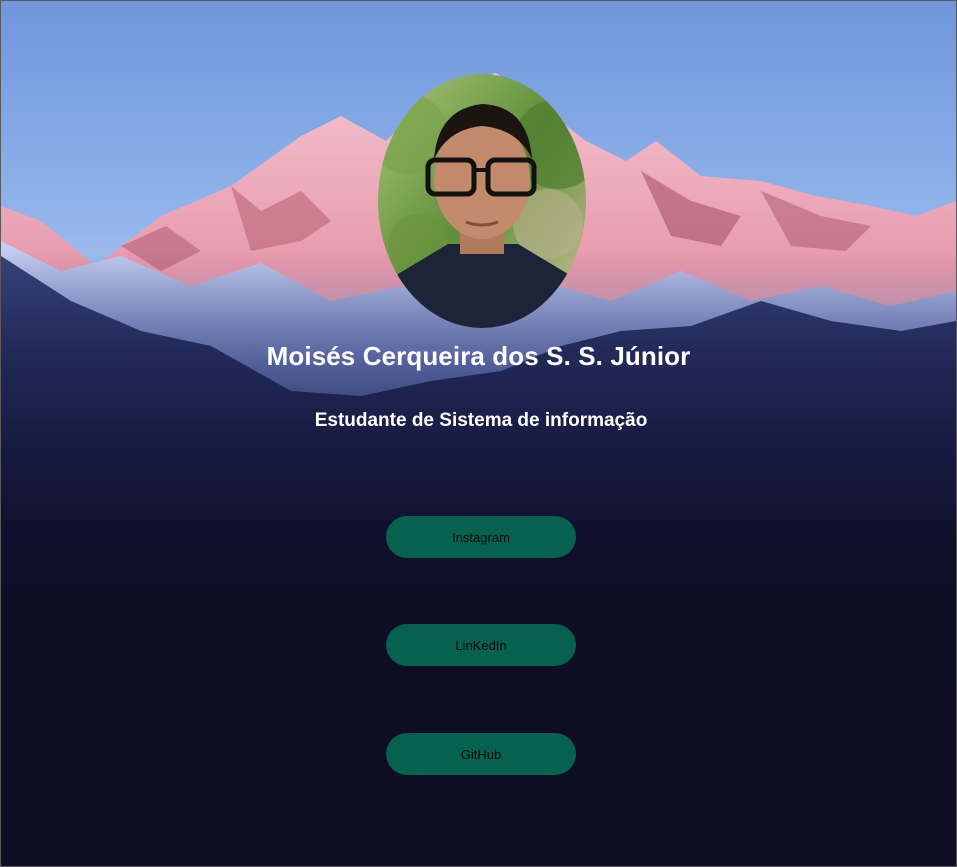  Describe the element at coordinates (478, 356) in the screenshot. I see `profile-name: Moisés Cerqueira dos S. S. Júnior` at that location.